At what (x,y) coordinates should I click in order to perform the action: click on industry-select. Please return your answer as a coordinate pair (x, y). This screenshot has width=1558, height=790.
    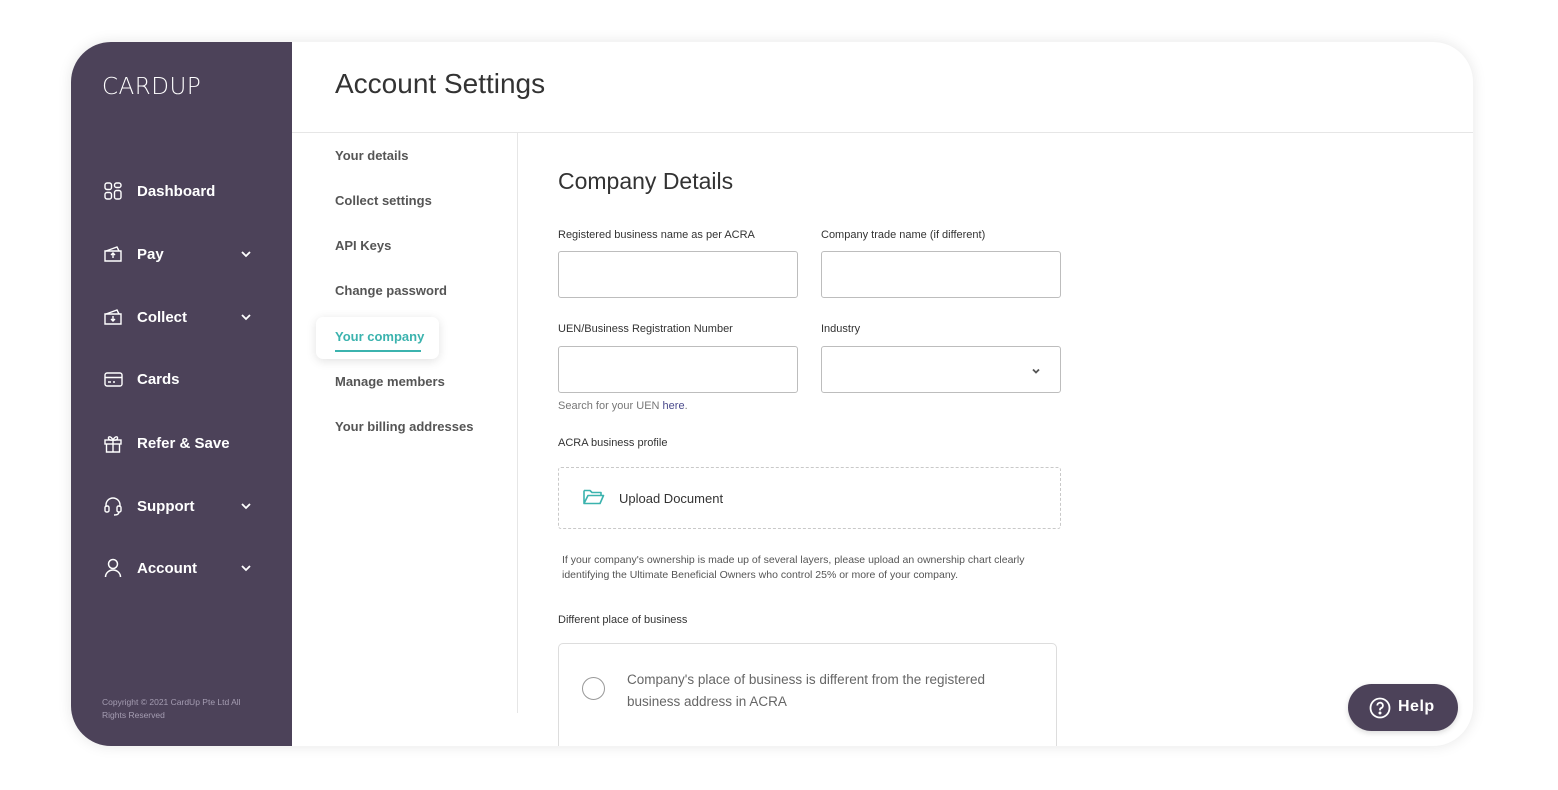
    Looking at the image, I should click on (941, 369).